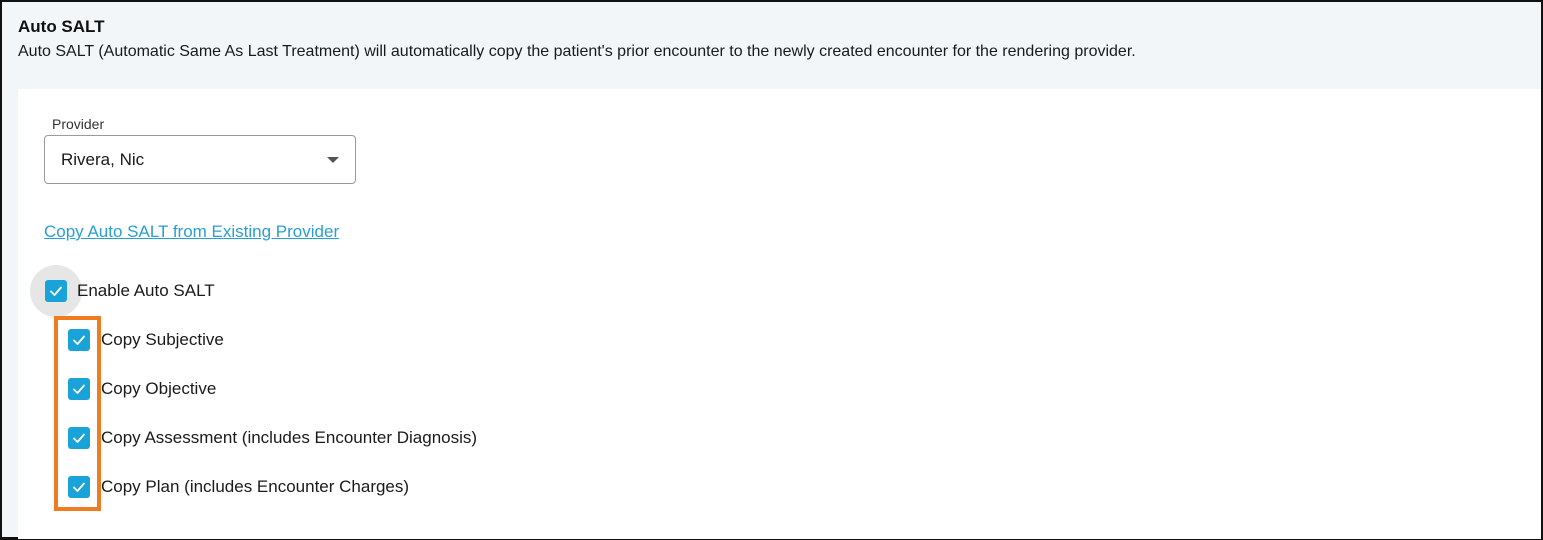  Describe the element at coordinates (191, 232) in the screenshot. I see `copy-auto-salt-link: Copy Auto SALT from Existing Provider` at that location.